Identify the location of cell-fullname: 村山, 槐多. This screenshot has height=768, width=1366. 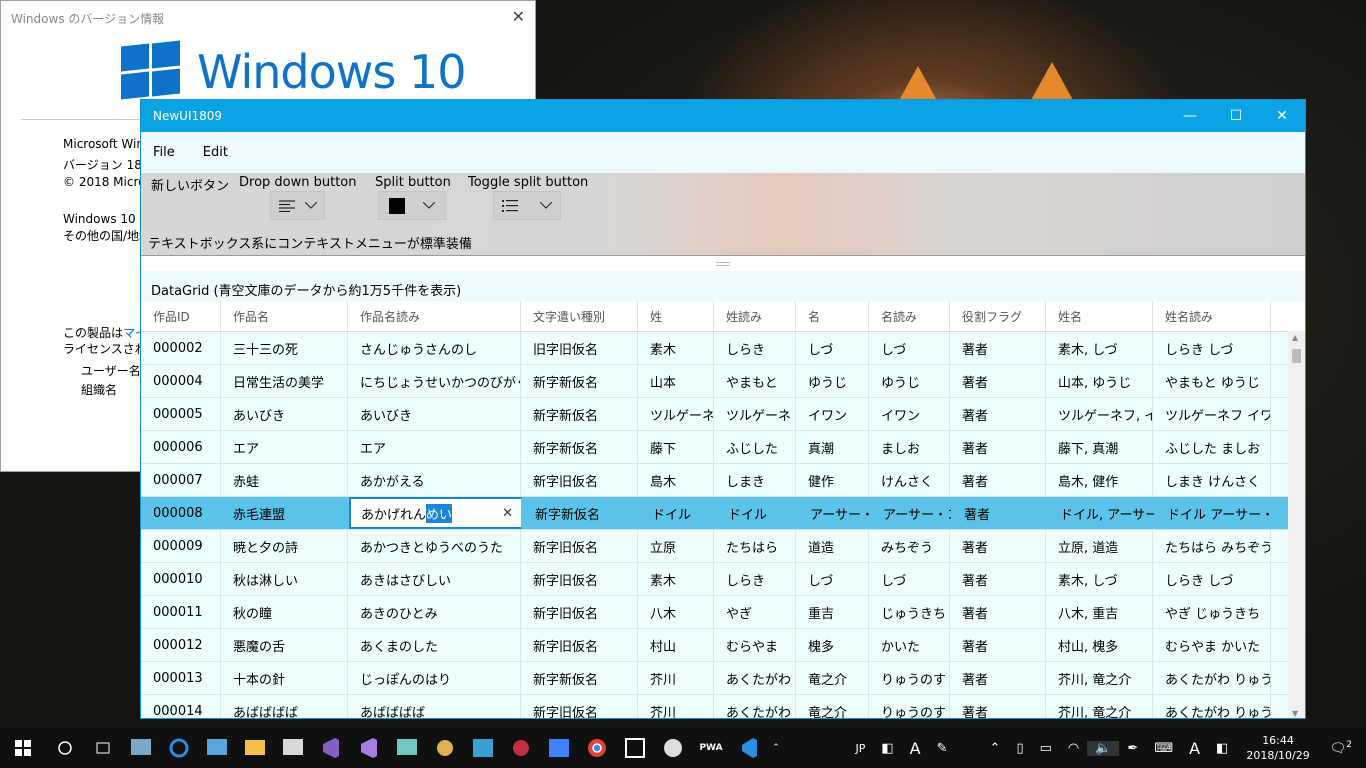
(1099, 645).